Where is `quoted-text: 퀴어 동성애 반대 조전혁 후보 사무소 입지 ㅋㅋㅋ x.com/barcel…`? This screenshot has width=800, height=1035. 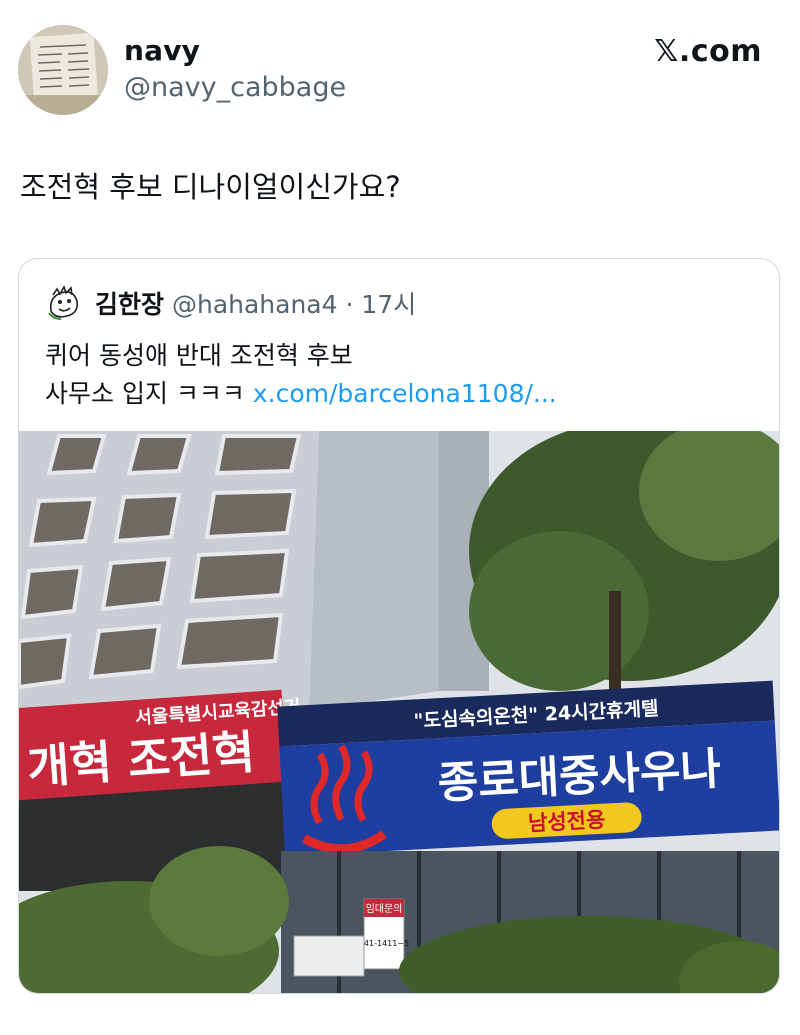
quoted-text: 퀴어 동성애 반대 조전혁 후보 사무소 입지 ㅋㅋㅋ x.com/barcel… is located at coordinates (301, 375).